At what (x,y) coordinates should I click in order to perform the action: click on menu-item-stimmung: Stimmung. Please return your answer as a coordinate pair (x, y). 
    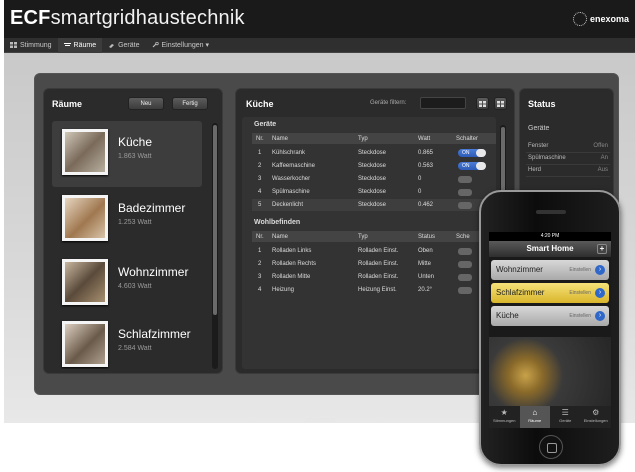
    Looking at the image, I should click on (31, 45).